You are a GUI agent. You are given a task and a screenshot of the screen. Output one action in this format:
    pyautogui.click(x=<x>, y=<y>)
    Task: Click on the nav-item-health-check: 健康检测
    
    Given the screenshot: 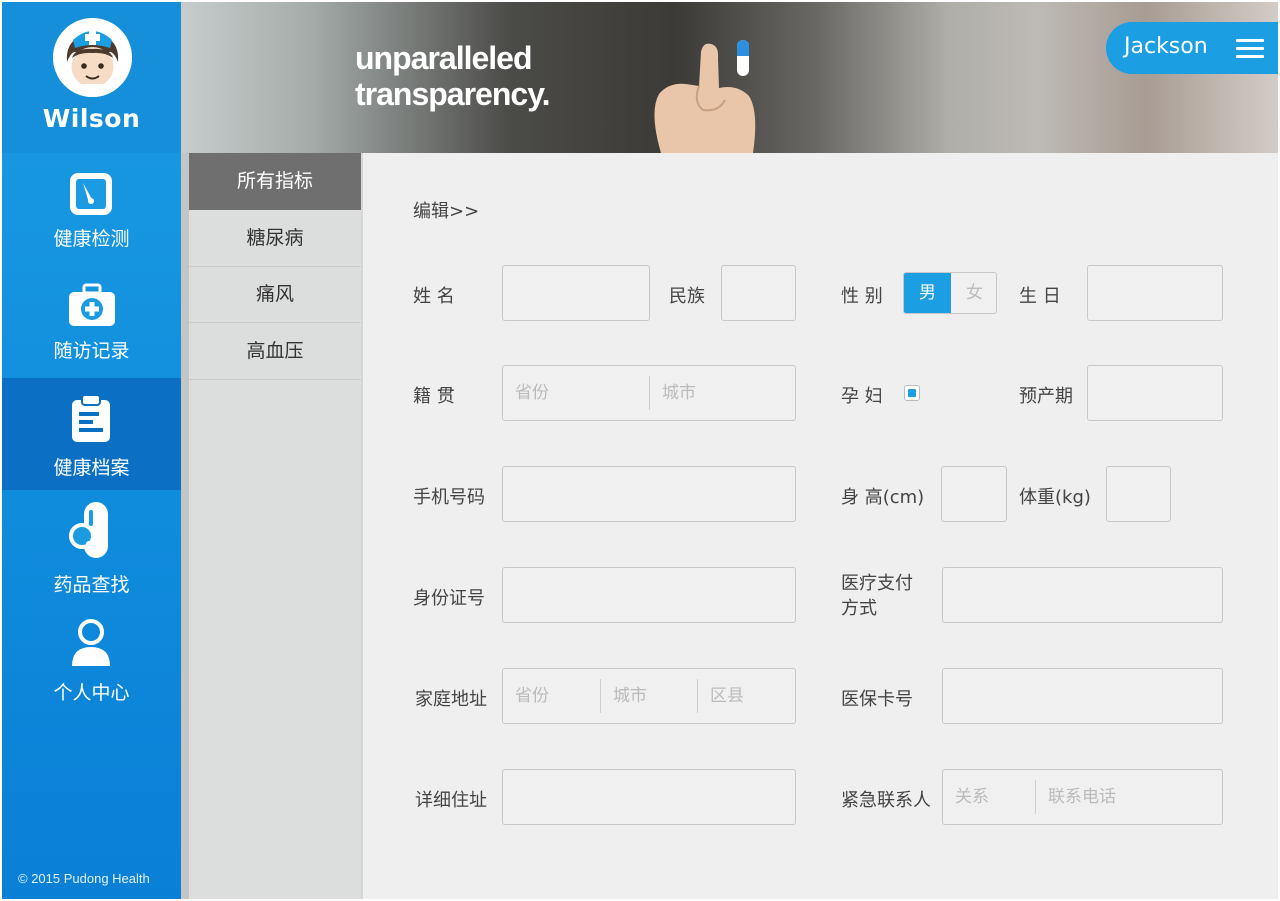 What is the action you would take?
    pyautogui.click(x=91, y=209)
    